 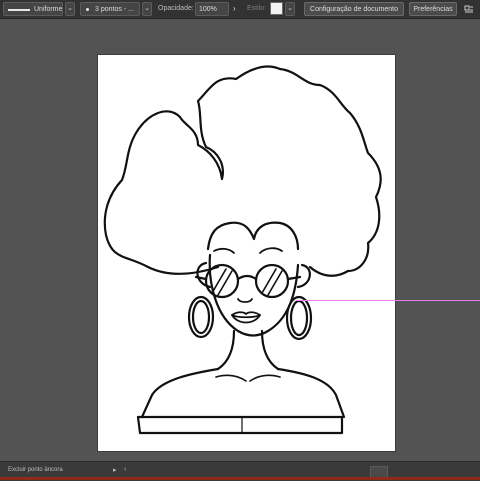 I want to click on face-outline, so click(x=254, y=295).